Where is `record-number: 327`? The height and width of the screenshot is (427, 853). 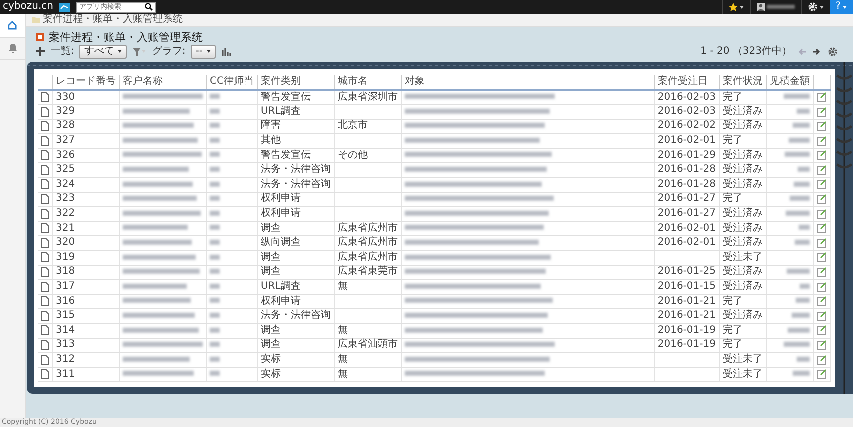 record-number: 327 is located at coordinates (66, 140).